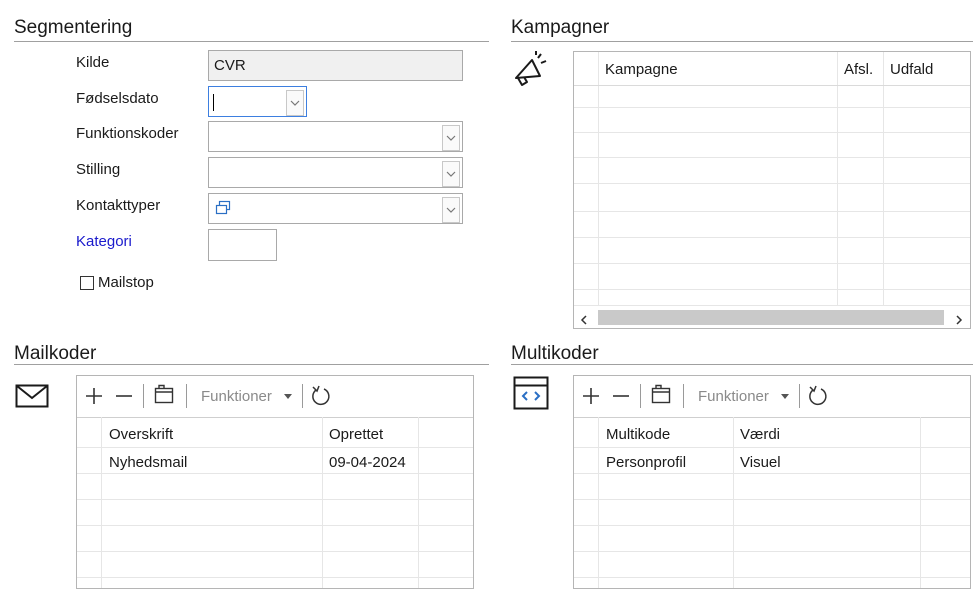 This screenshot has width=975, height=589. What do you see at coordinates (858, 69) in the screenshot?
I see `column-header-afsl: Afsl.` at bounding box center [858, 69].